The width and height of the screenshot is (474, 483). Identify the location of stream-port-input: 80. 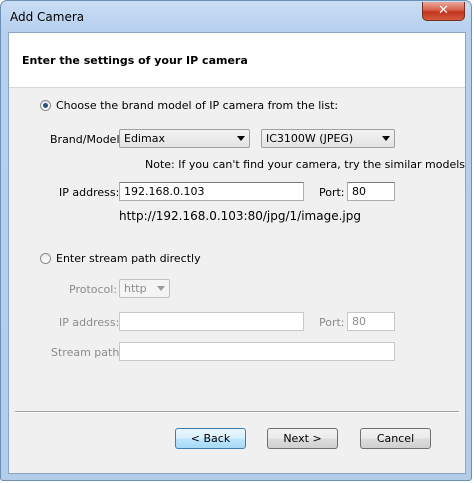
(371, 321).